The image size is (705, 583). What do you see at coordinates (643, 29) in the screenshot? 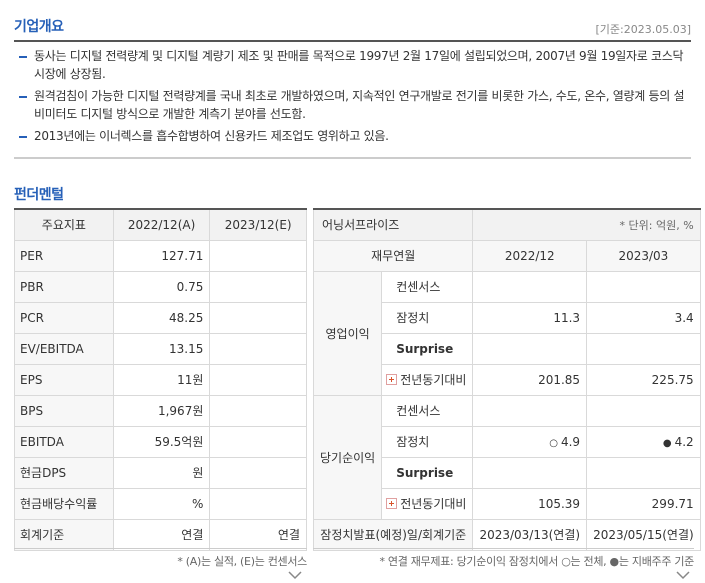
I see `base-date: [기준:2023.05.03]` at bounding box center [643, 29].